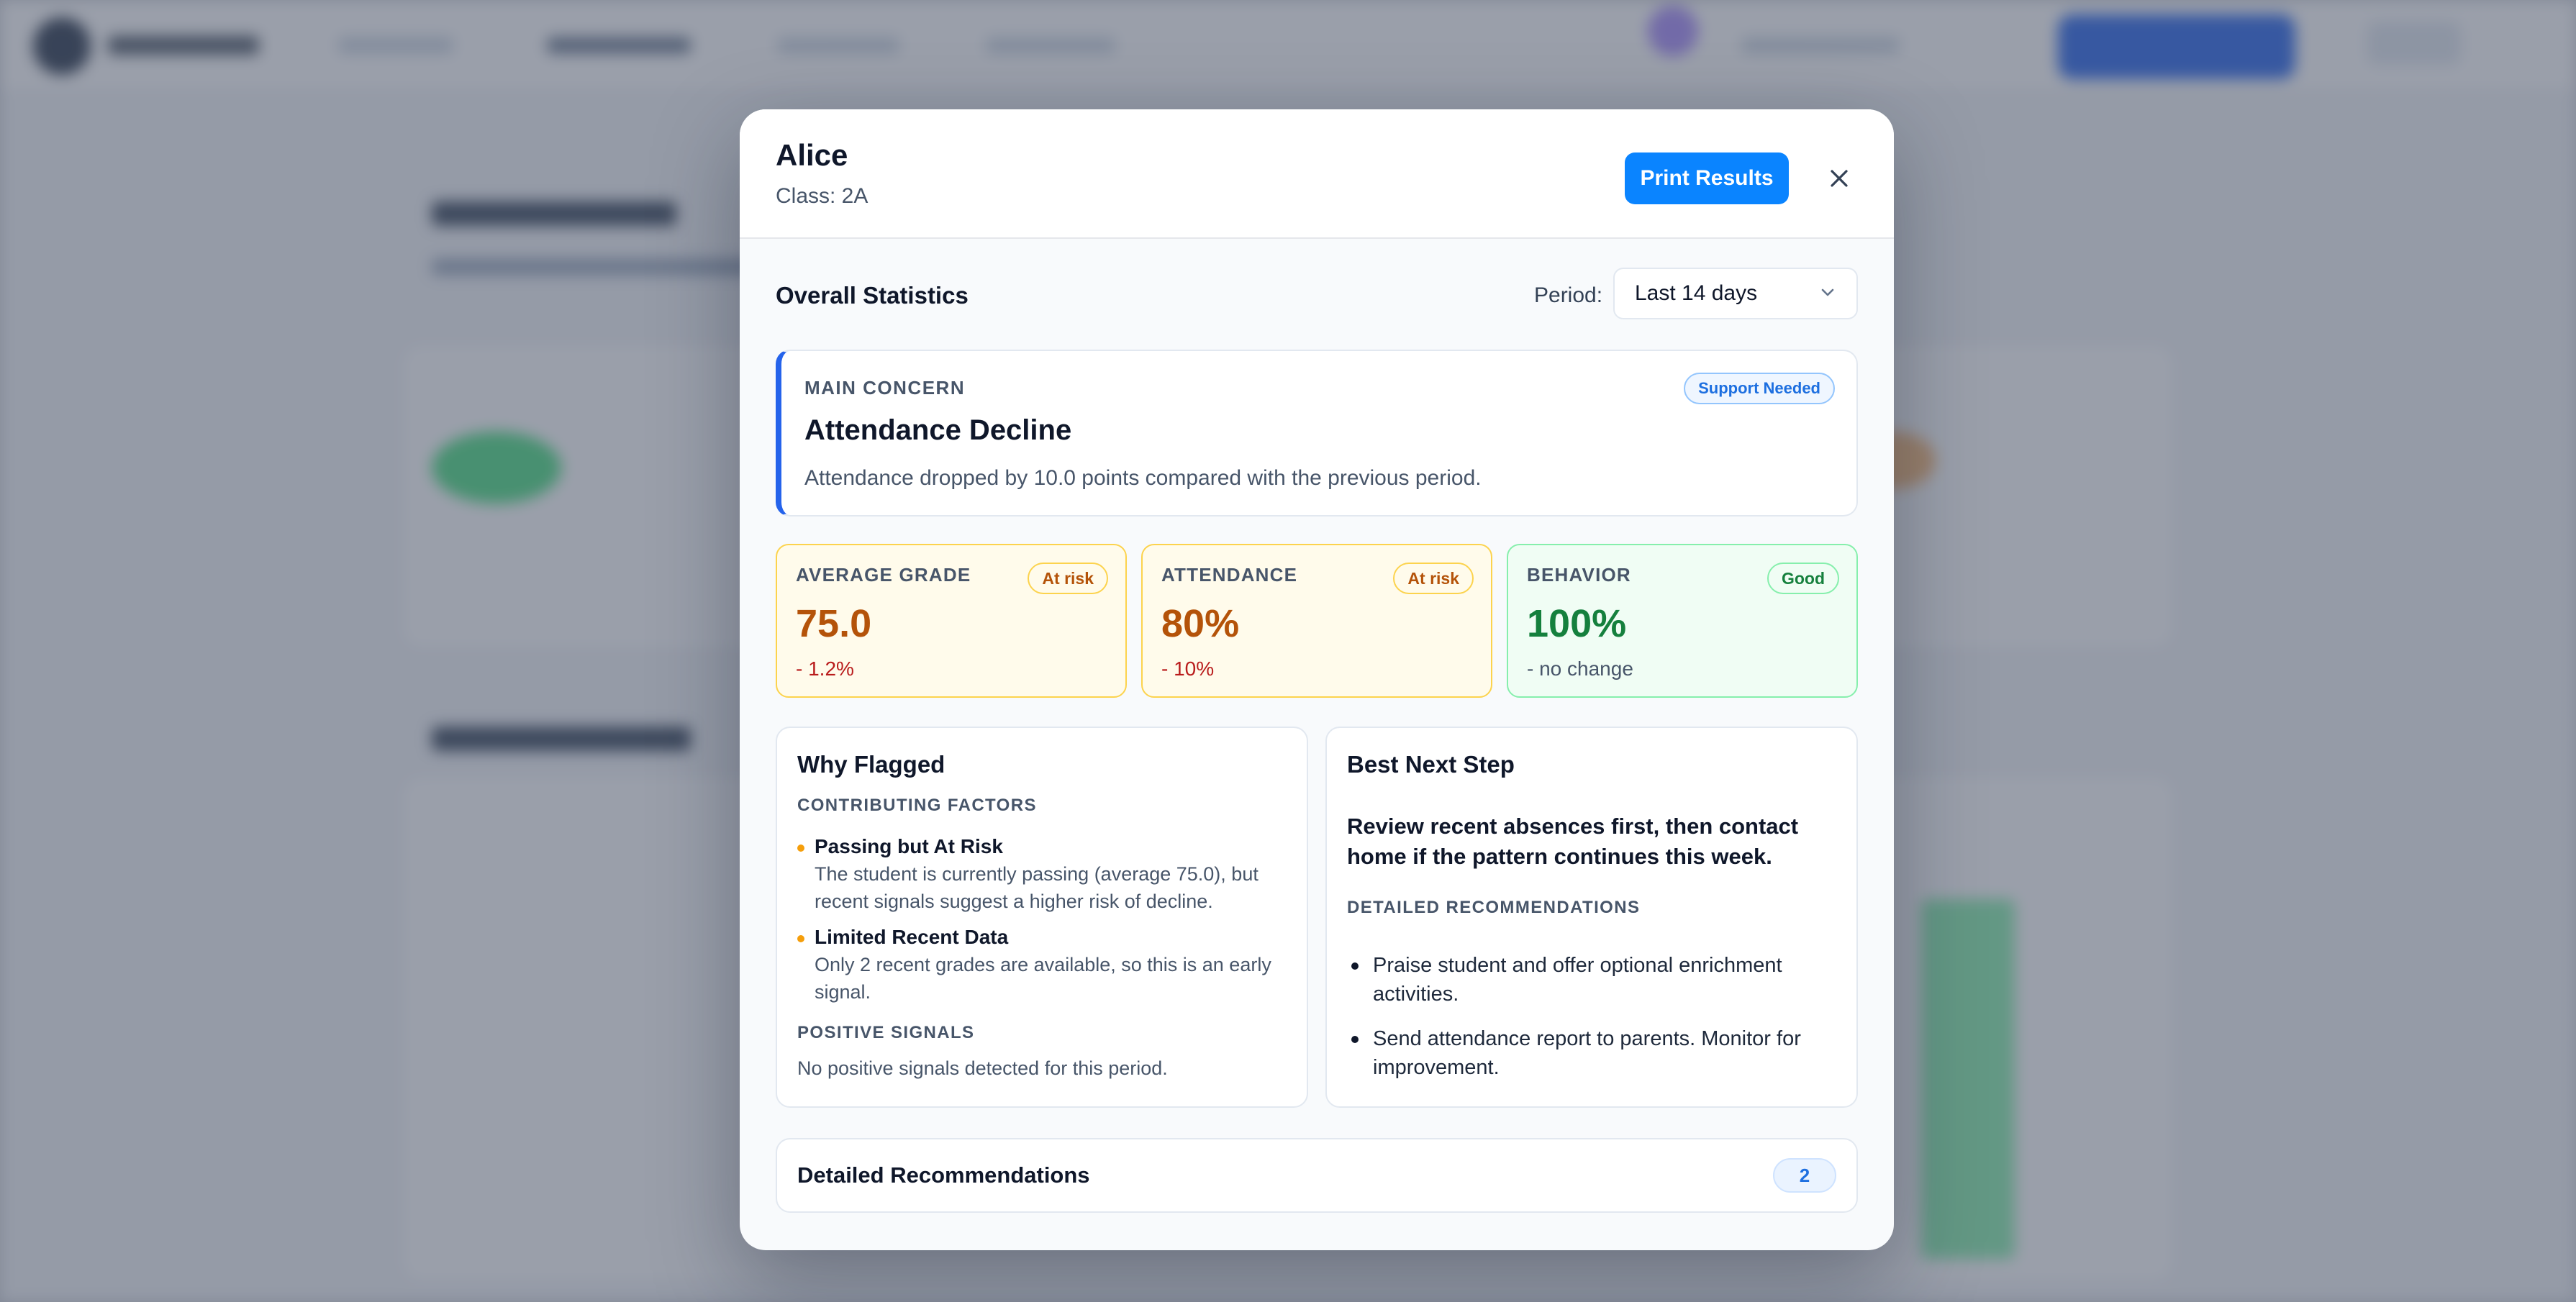  Describe the element at coordinates (1697, 293) in the screenshot. I see `period-select-value: Last 14 days` at that location.